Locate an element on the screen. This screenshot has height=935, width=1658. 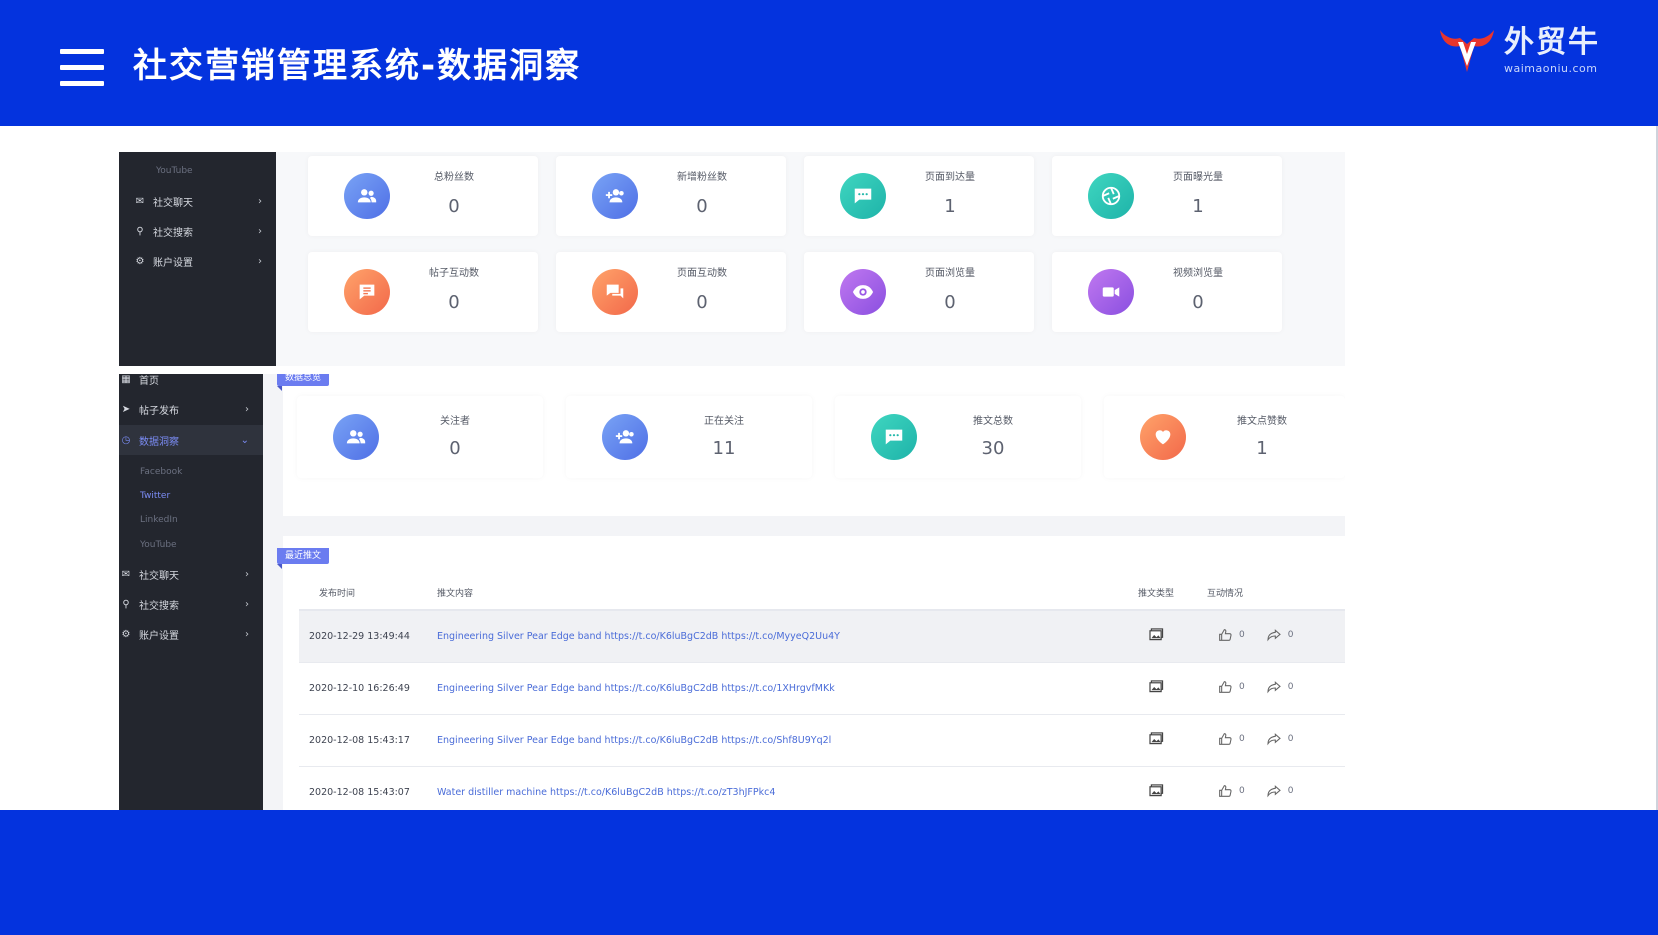
chevron-right-icon: › is located at coordinates (247, 634).